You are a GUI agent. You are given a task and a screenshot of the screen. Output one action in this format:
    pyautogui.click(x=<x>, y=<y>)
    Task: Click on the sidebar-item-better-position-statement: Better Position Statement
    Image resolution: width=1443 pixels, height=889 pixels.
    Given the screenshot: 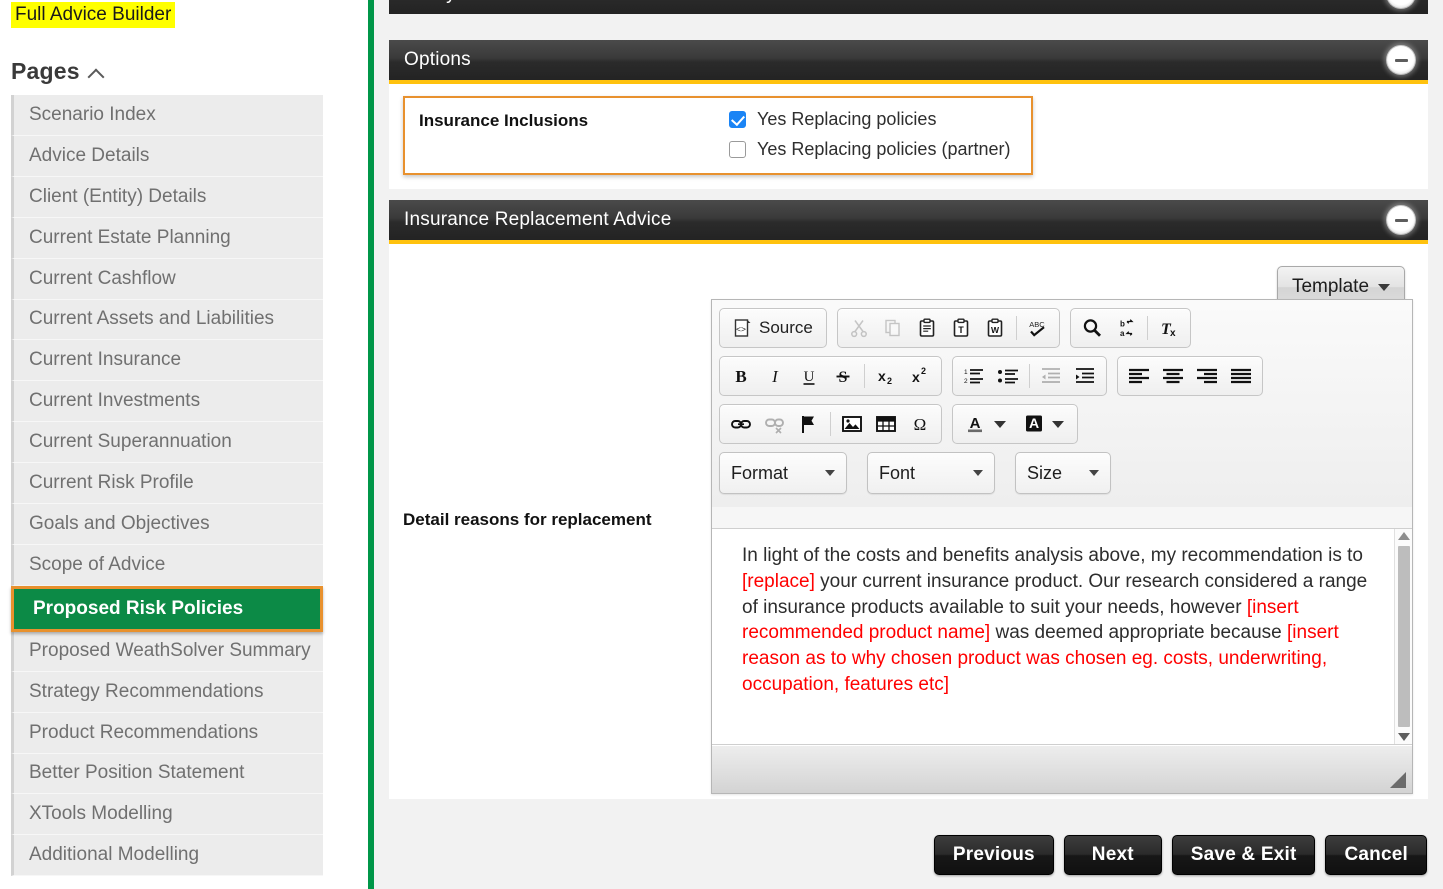 What is the action you would take?
    pyautogui.click(x=167, y=774)
    